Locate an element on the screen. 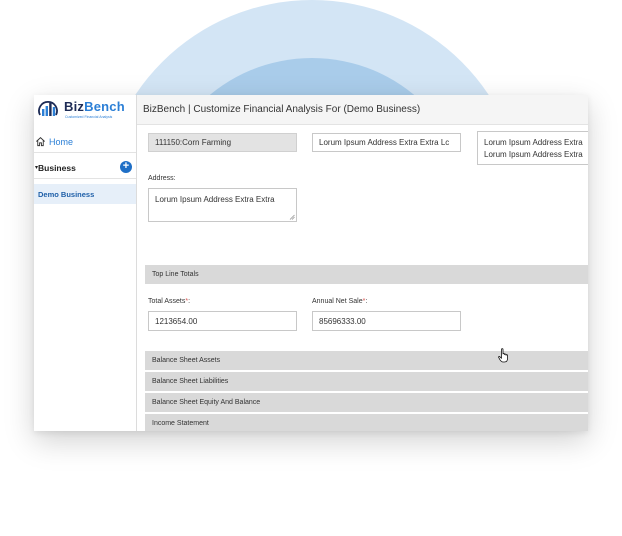  section-balance-sheet-assets: Balance Sheet Assets is located at coordinates (366, 360).